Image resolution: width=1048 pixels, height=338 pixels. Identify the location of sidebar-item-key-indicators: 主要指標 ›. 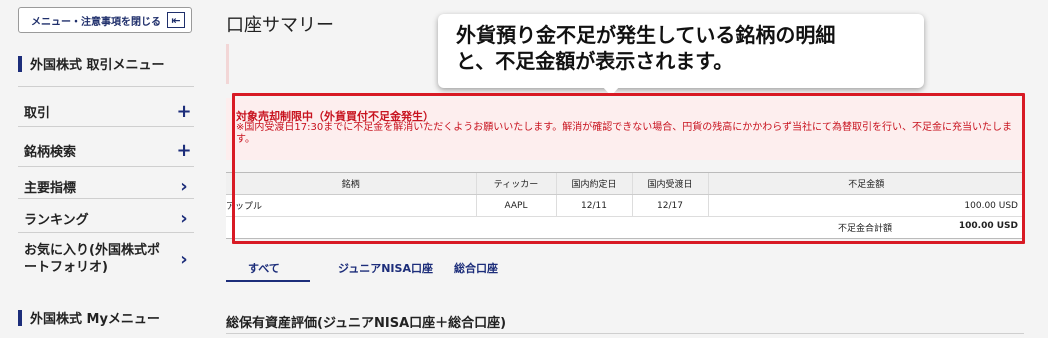
(109, 186).